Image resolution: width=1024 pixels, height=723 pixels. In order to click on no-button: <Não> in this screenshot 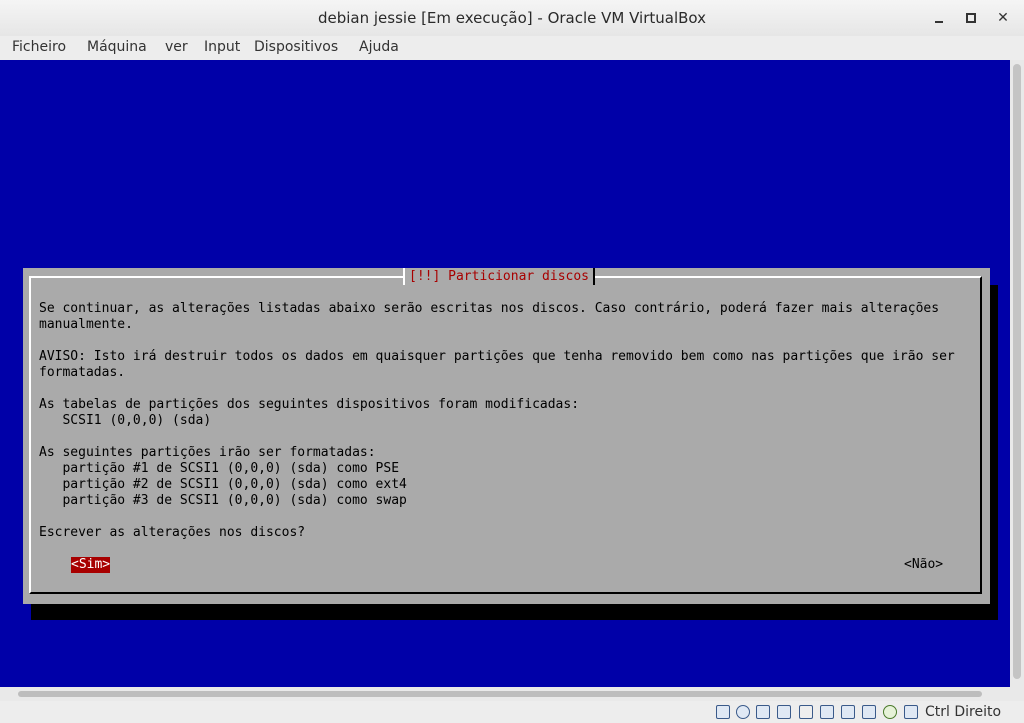, I will do `click(923, 565)`.